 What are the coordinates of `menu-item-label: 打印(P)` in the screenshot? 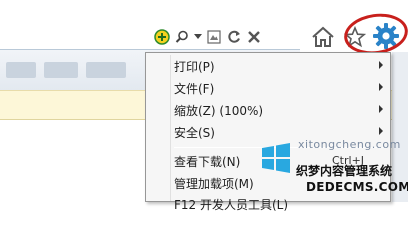 It's located at (194, 66).